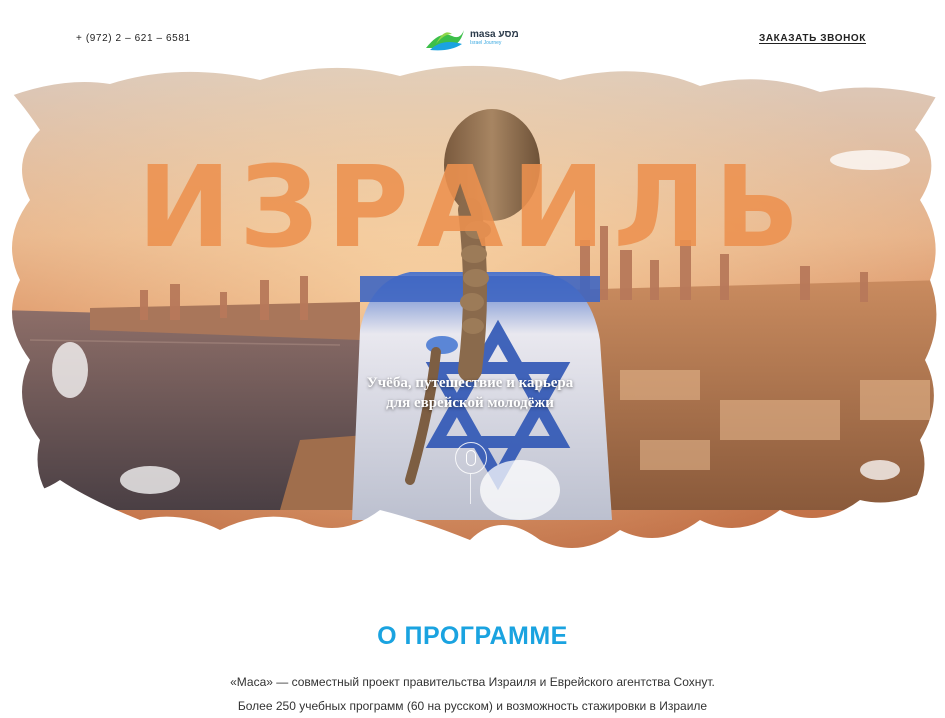  I want to click on logo-subtitle: Israel Journey, so click(486, 43).